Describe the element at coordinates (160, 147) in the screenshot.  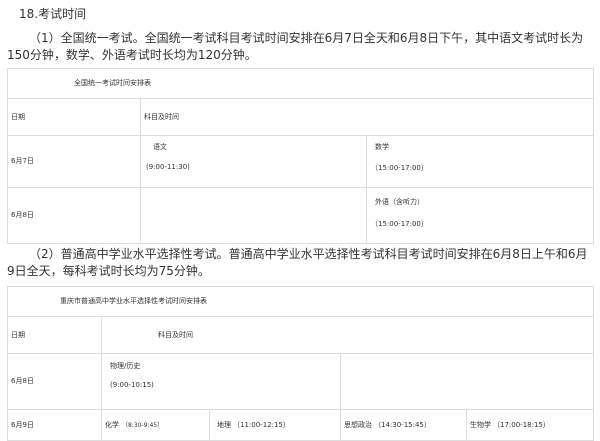
I see `subject-name: 语文` at that location.